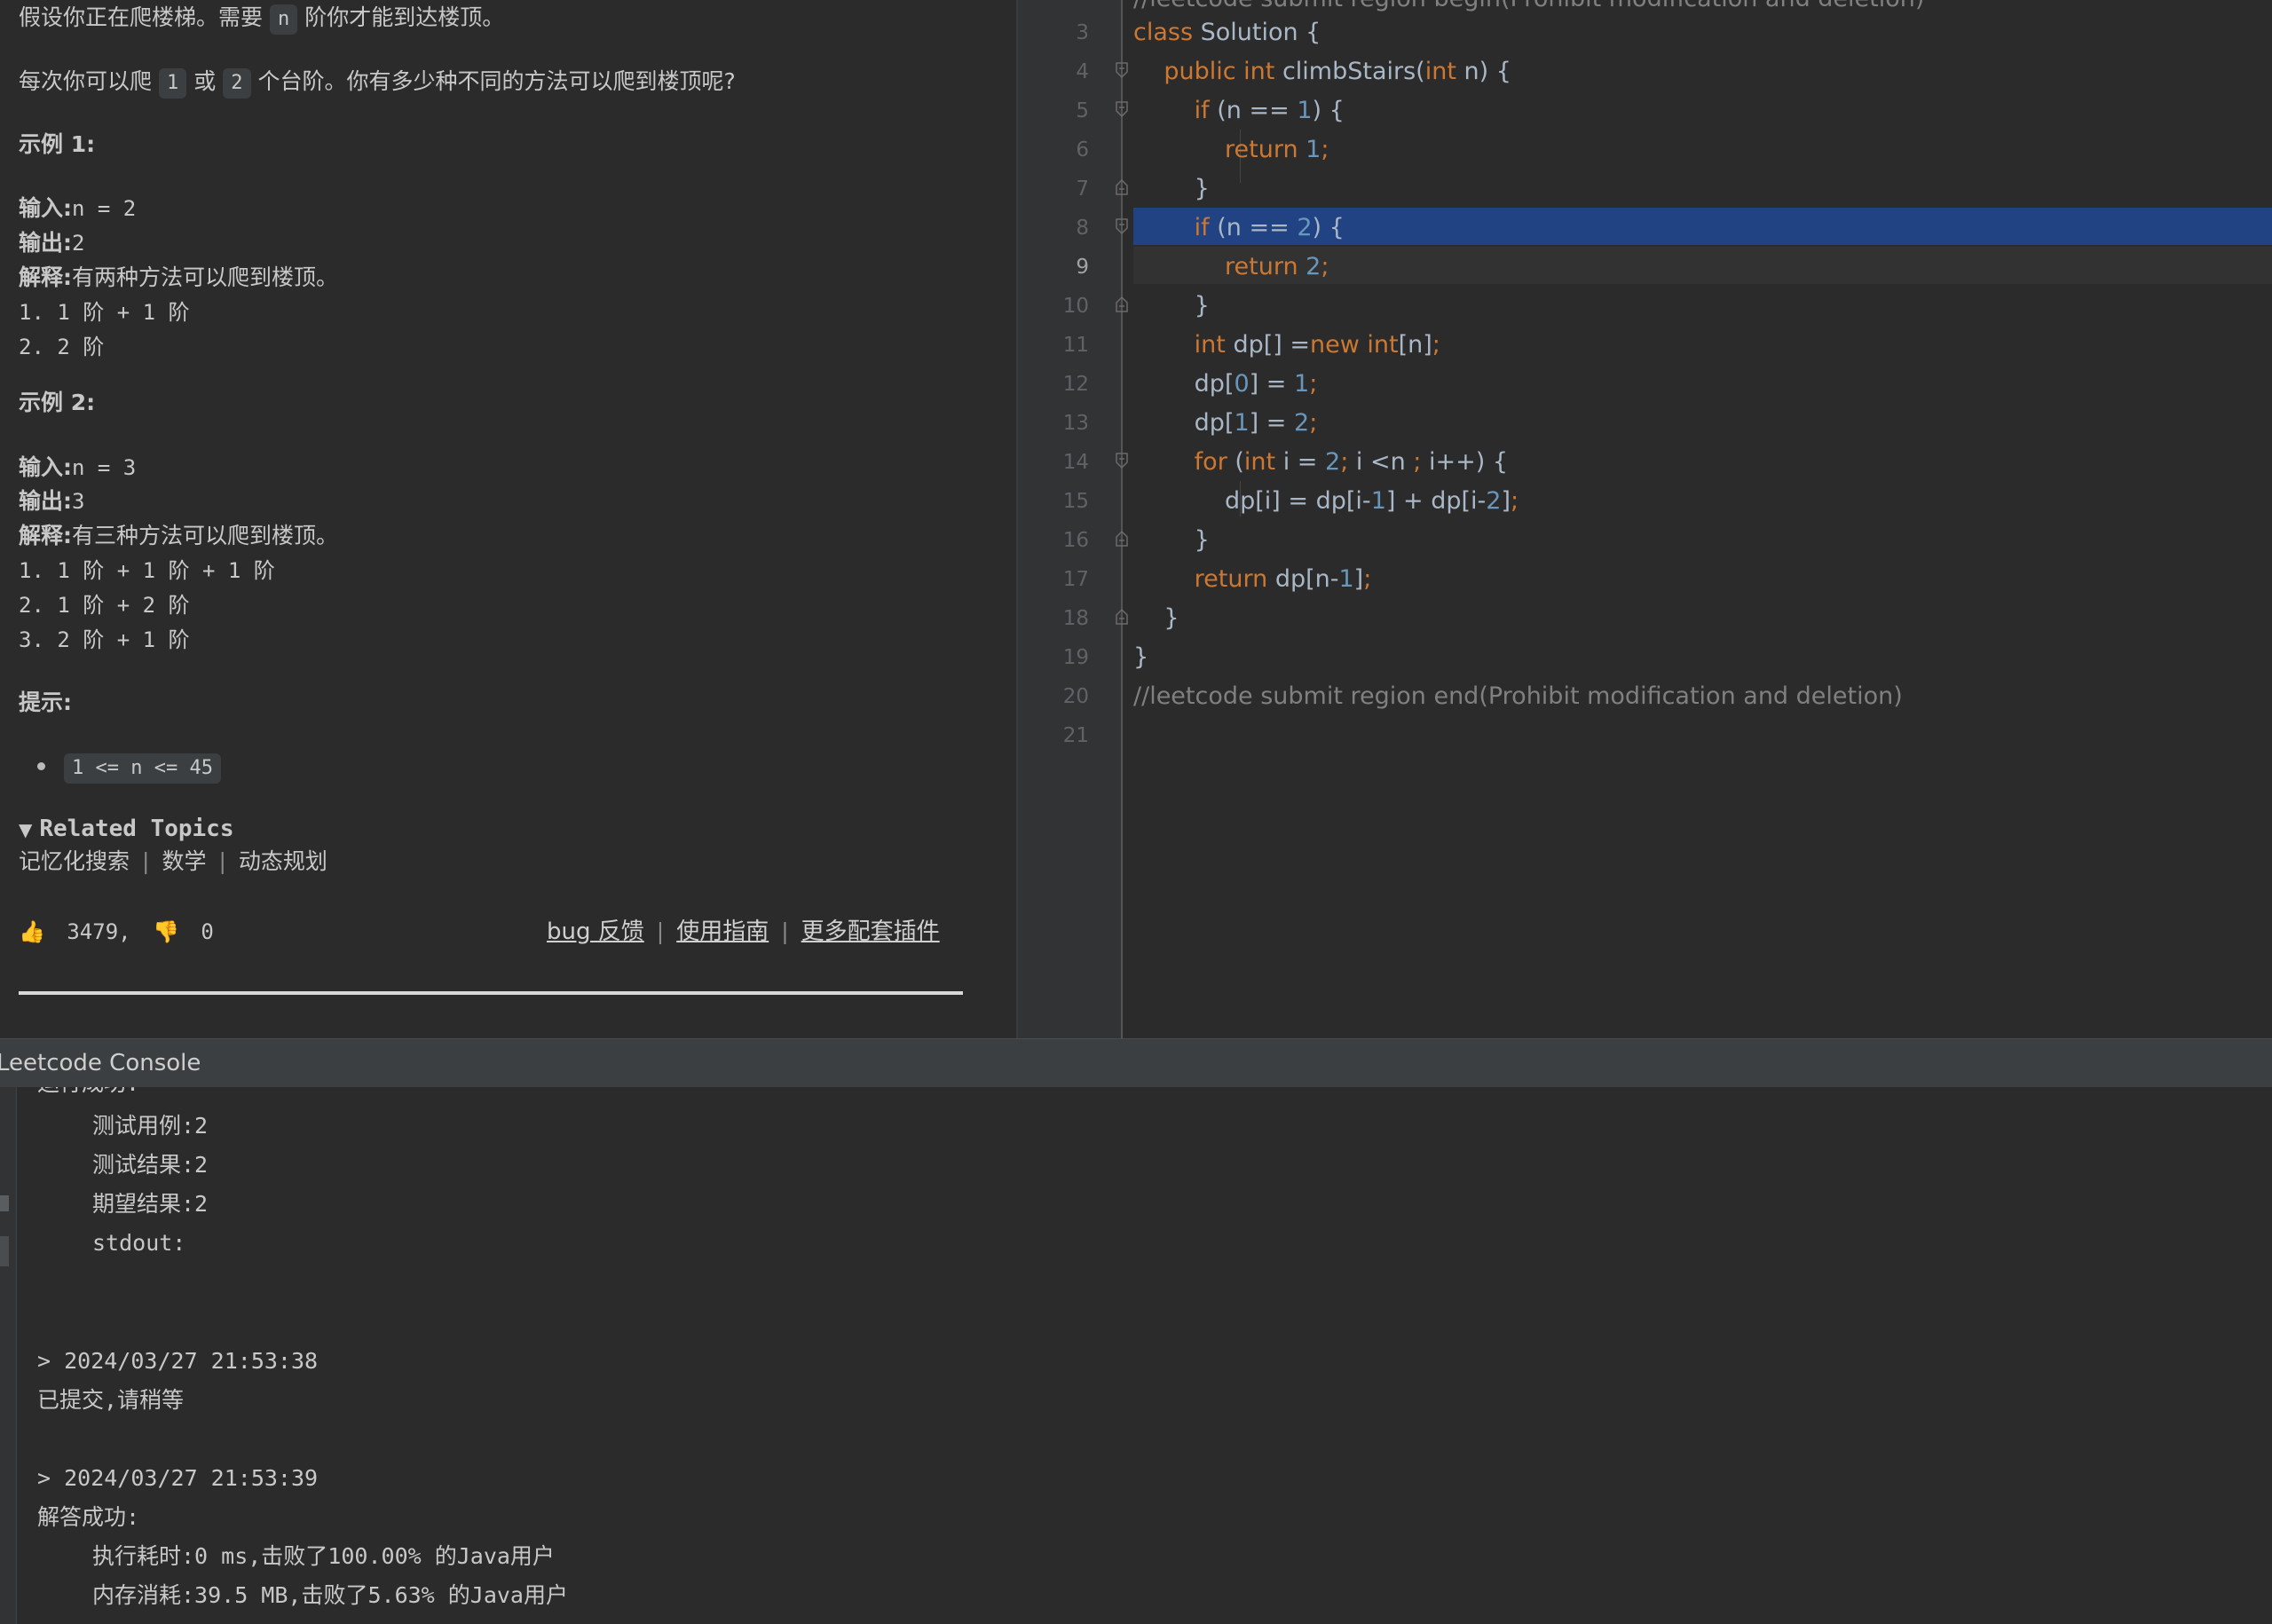 Image resolution: width=2272 pixels, height=1624 pixels. I want to click on code-line: dp[0] = 1;, so click(1225, 385).